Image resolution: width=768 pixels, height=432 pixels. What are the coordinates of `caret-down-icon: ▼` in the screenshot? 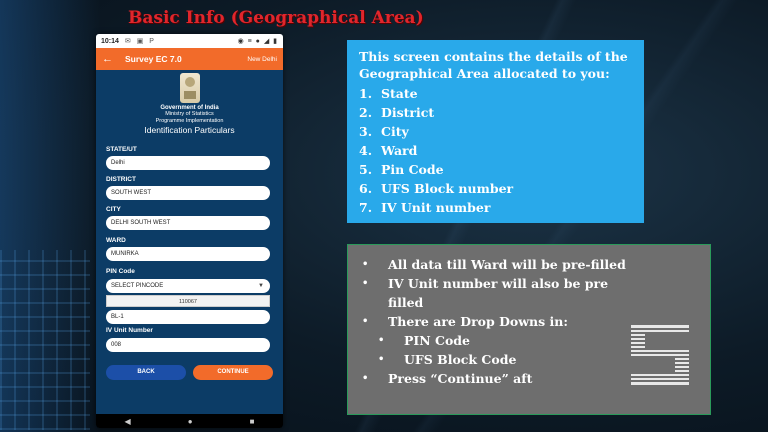 It's located at (261, 286).